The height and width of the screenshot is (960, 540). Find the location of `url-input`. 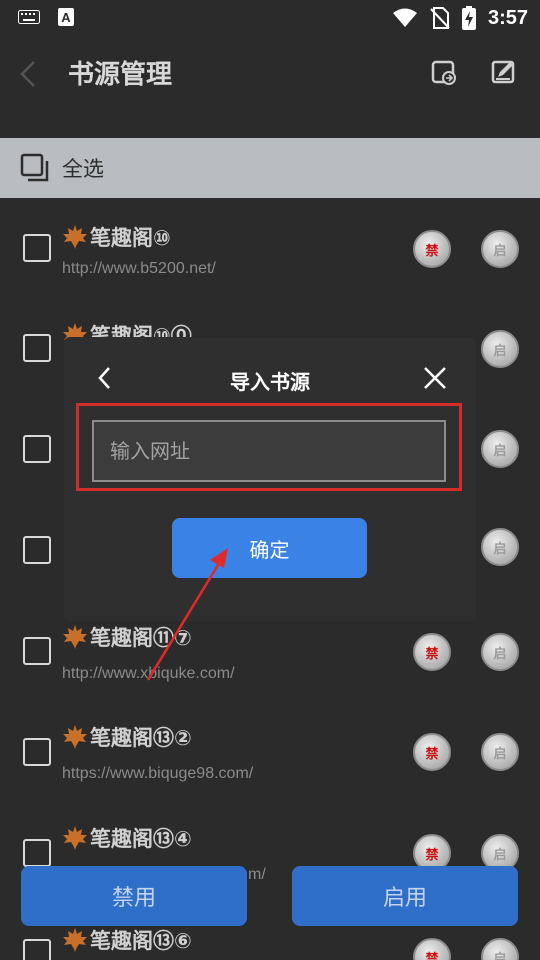

url-input is located at coordinates (269, 451).